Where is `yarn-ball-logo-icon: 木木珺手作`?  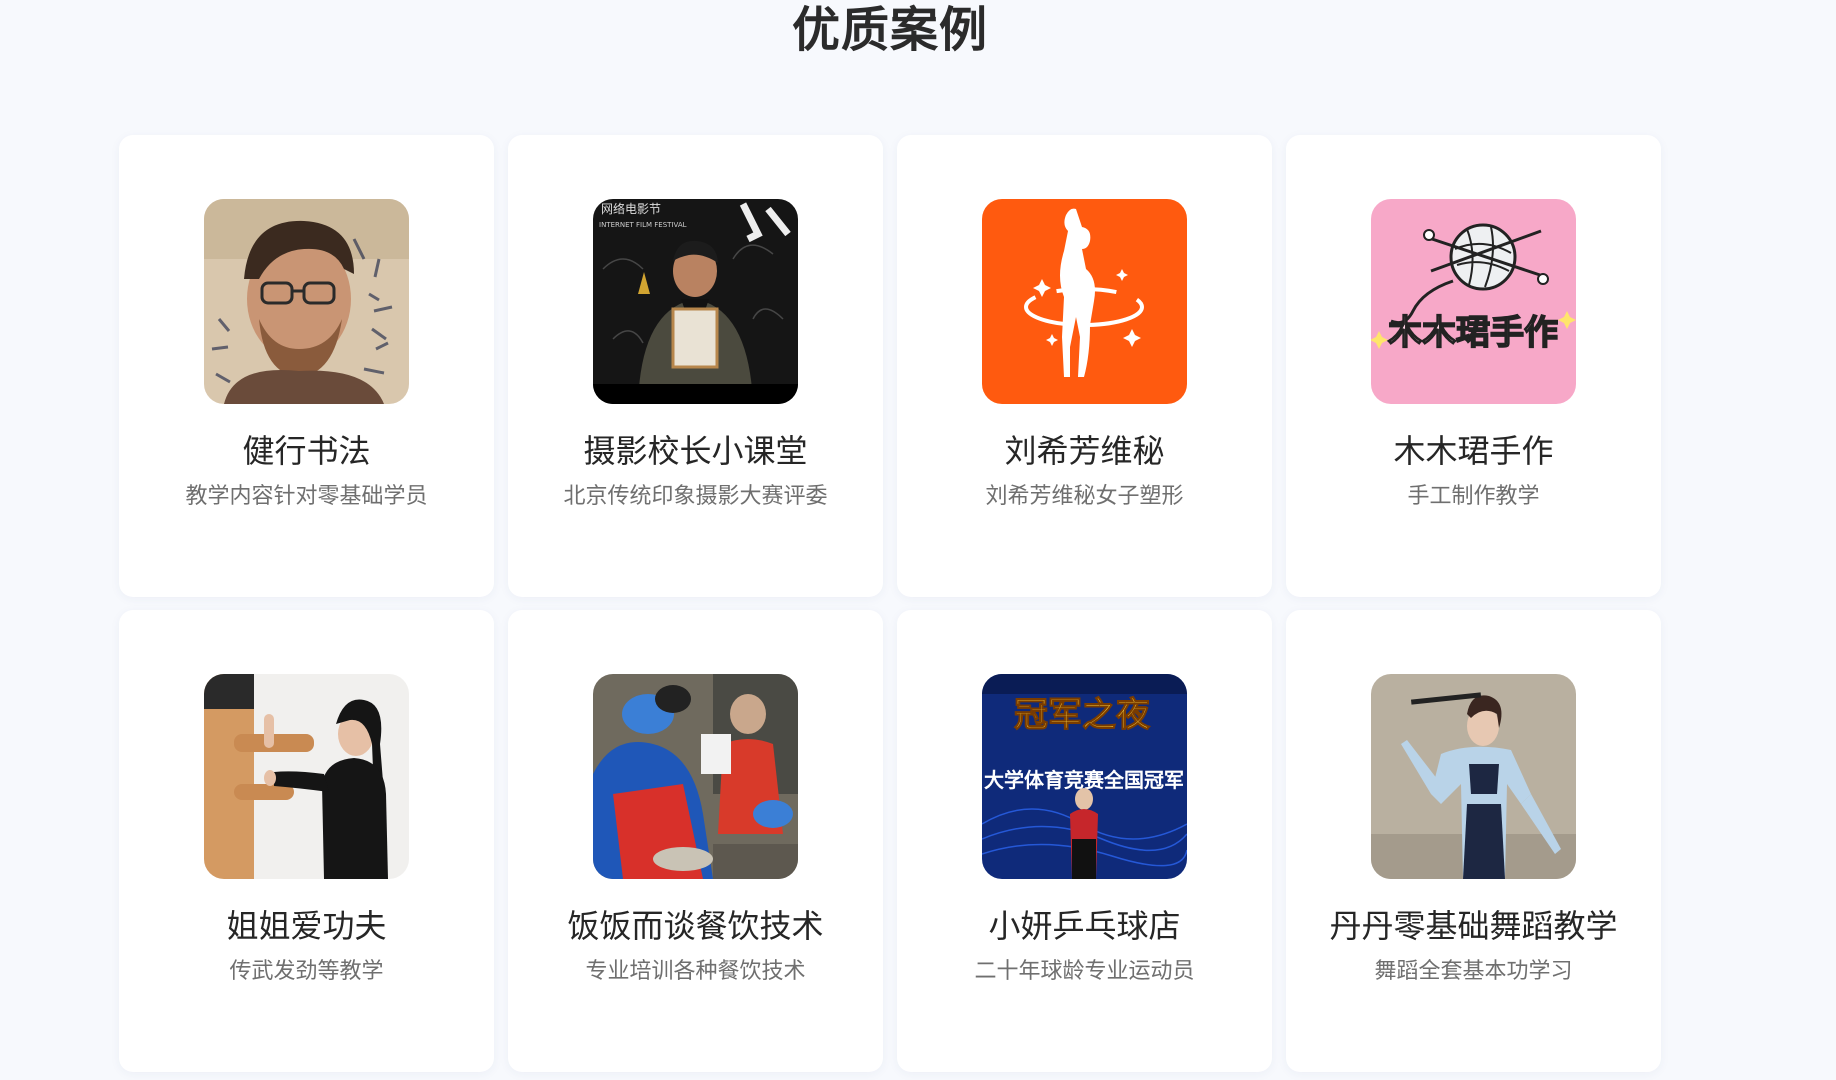 yarn-ball-logo-icon: 木木珺手作 is located at coordinates (1473, 301).